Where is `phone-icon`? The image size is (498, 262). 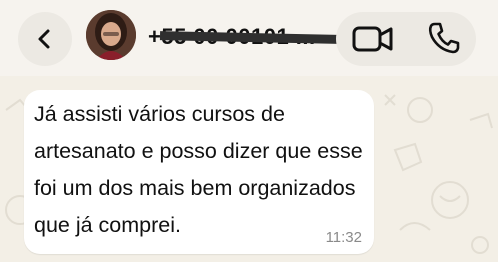 phone-icon is located at coordinates (444, 38).